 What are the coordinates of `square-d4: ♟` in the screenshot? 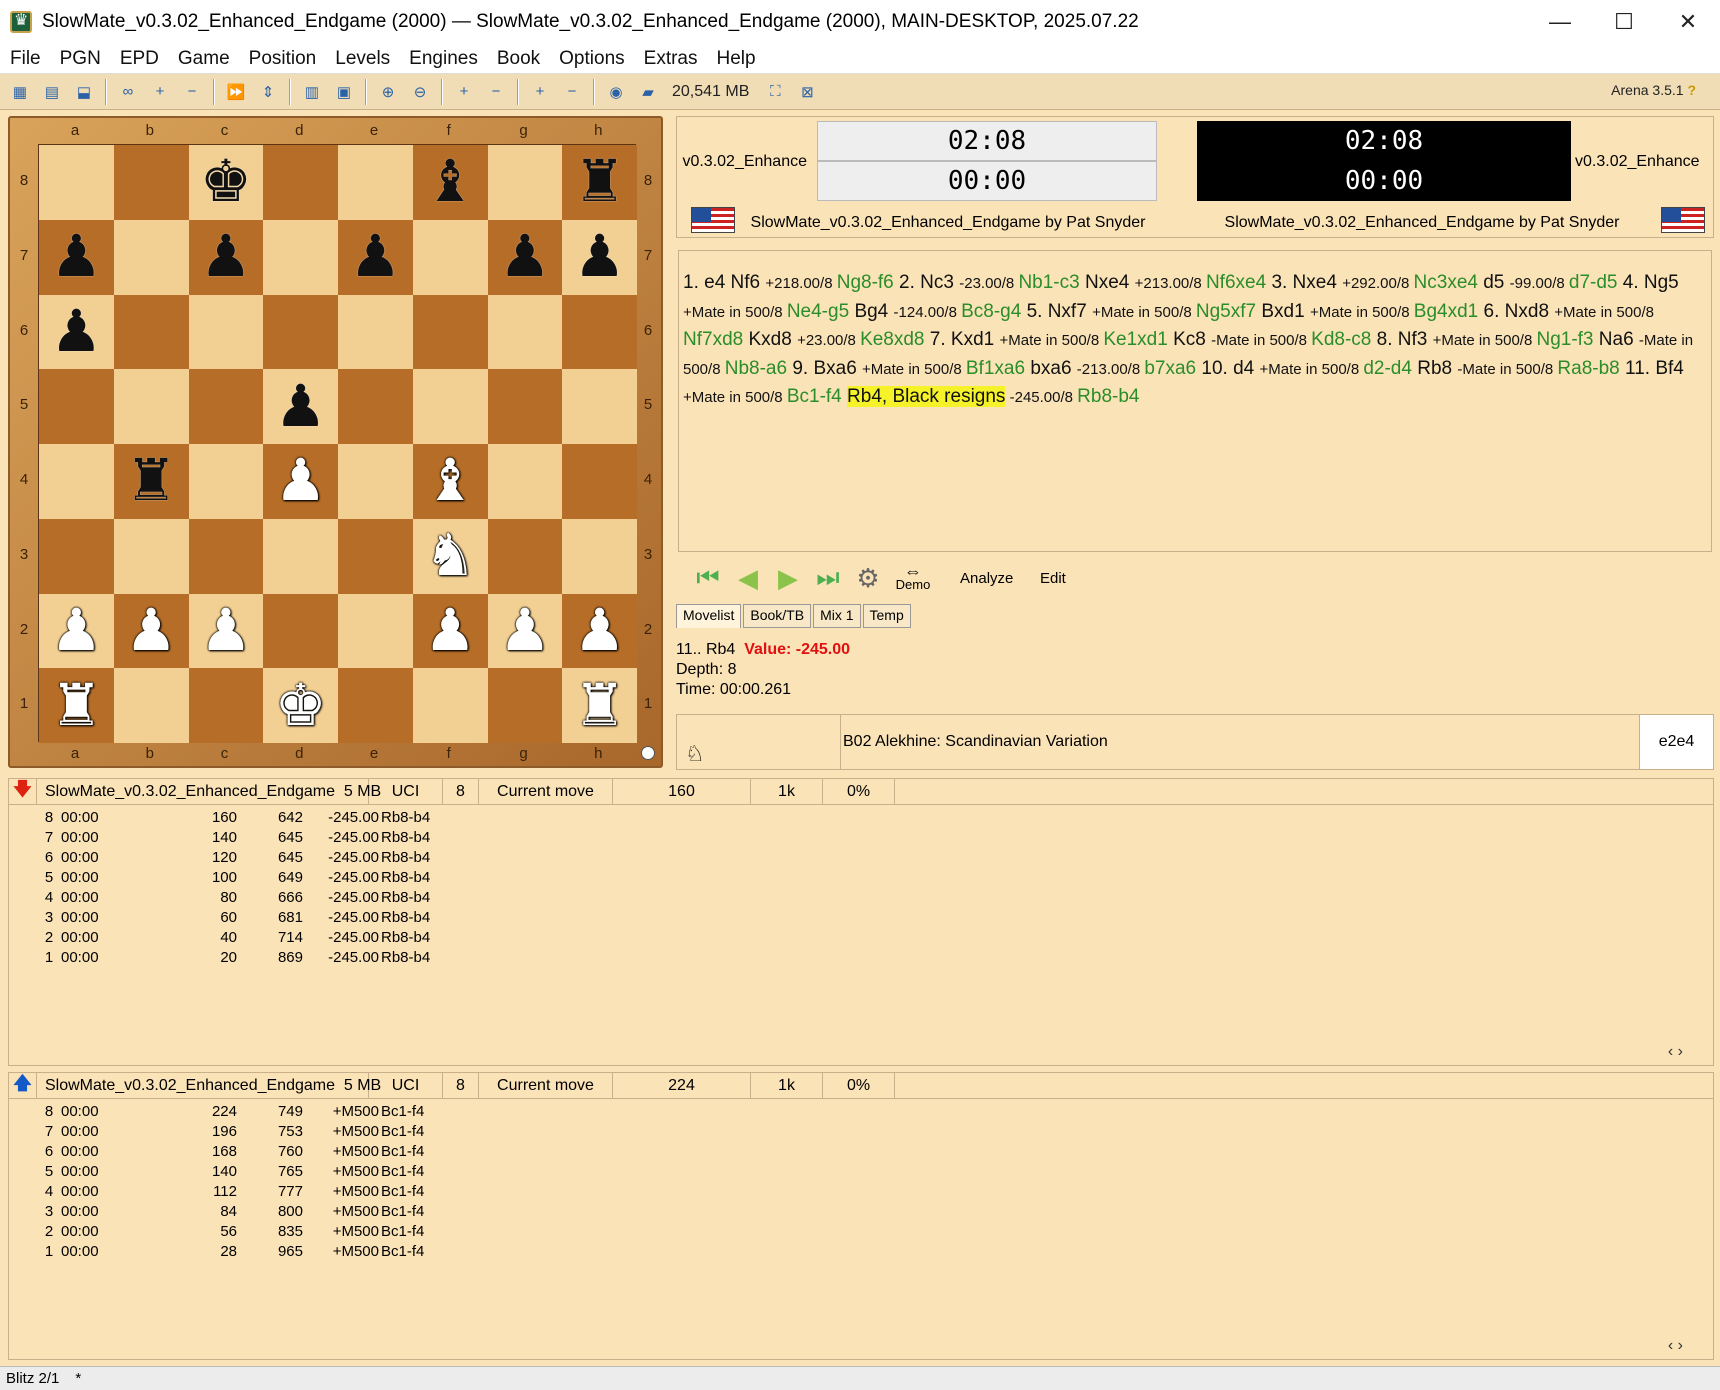 It's located at (300, 481).